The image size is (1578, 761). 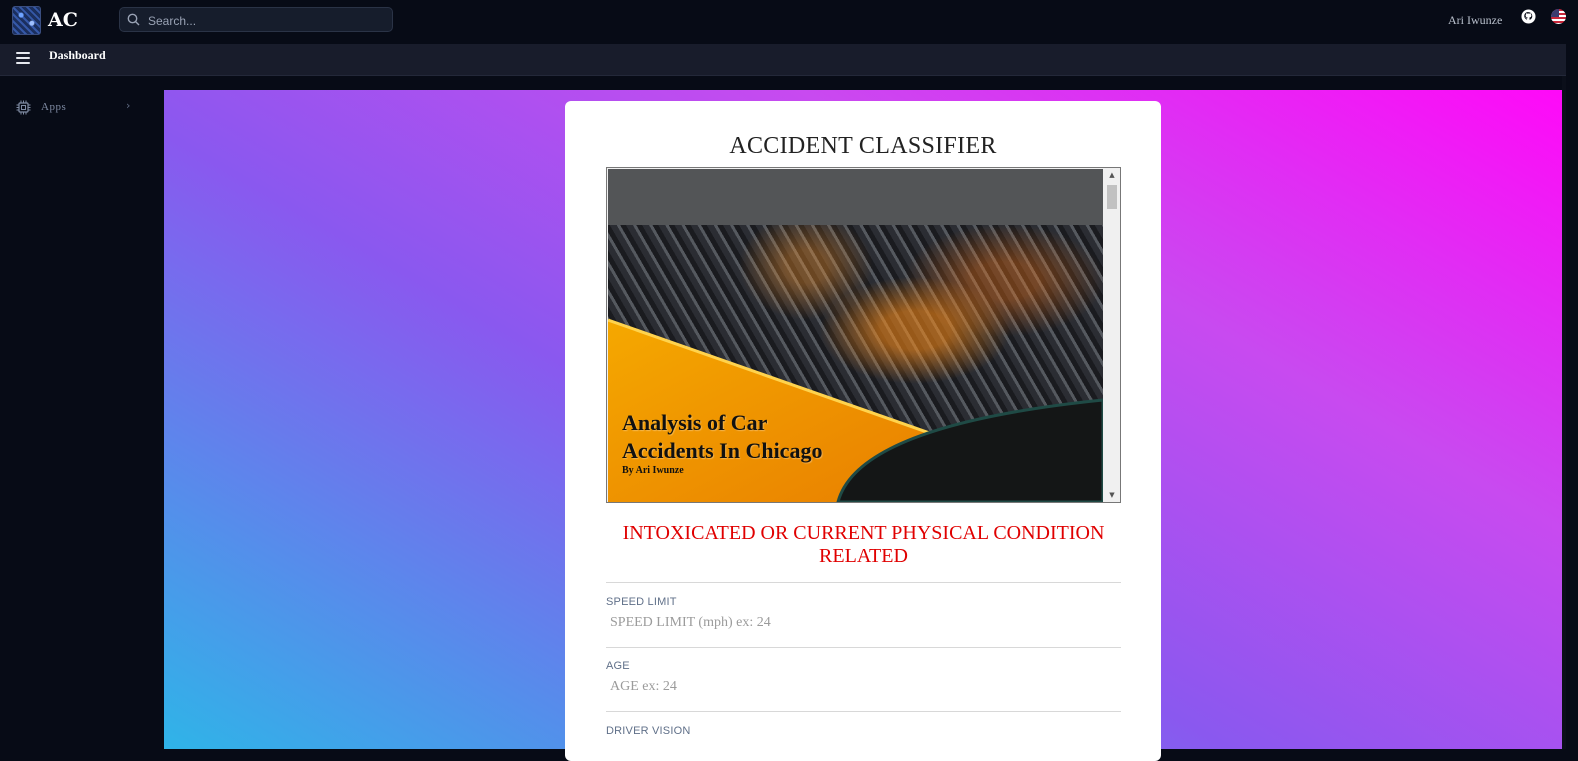 What do you see at coordinates (1112, 495) in the screenshot?
I see `scroll-down-icon: ▼` at bounding box center [1112, 495].